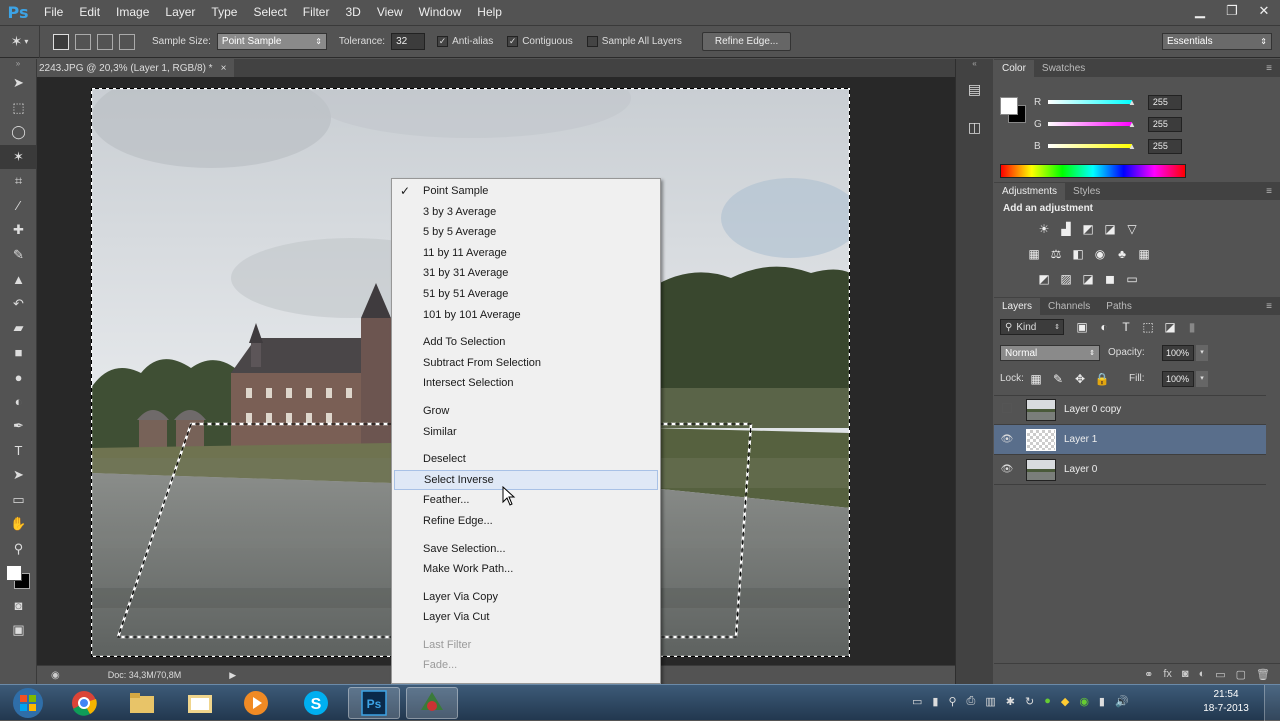 This screenshot has height=721, width=1280. What do you see at coordinates (1132, 124) in the screenshot?
I see `slider-thumb-icon: ▲` at bounding box center [1132, 124].